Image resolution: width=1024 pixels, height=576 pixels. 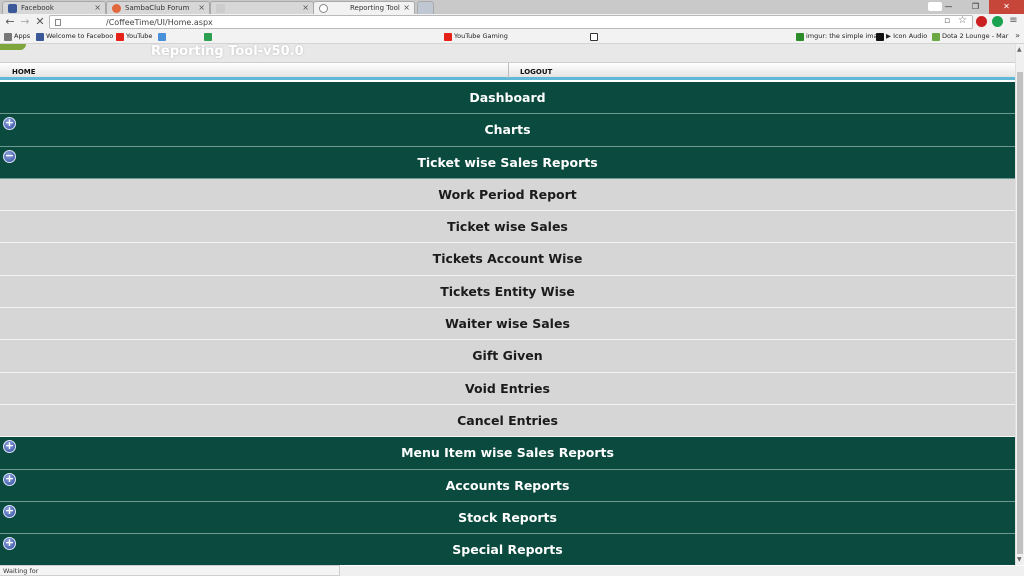 I want to click on imgur-icon, so click(x=800, y=37).